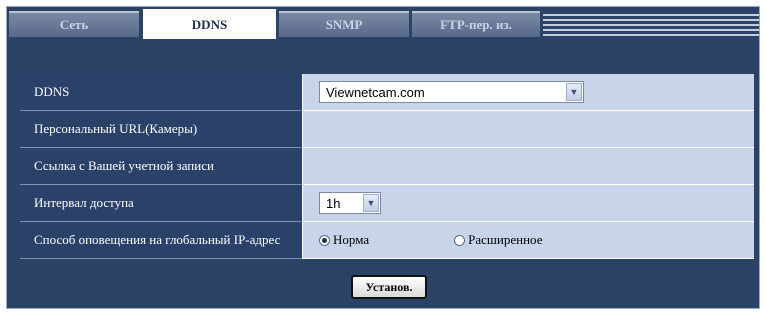  I want to click on personal-url-value, so click(528, 129).